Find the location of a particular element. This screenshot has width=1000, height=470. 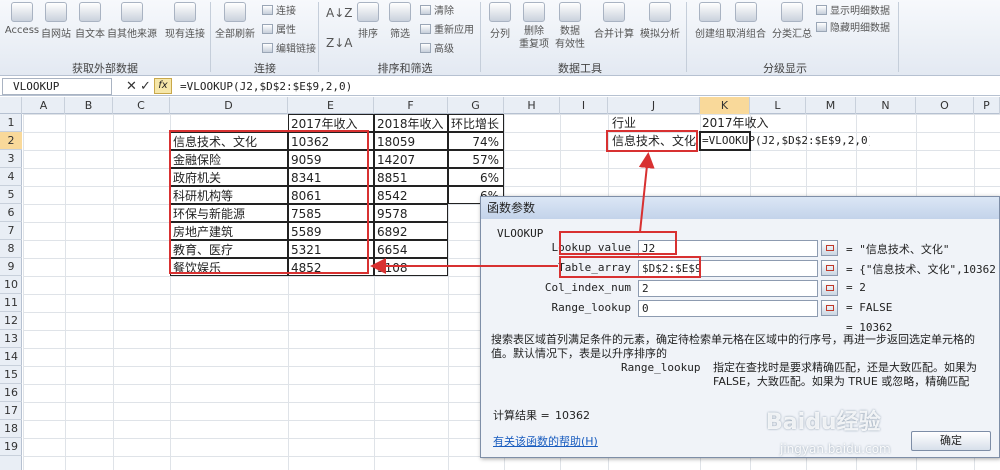

column-header-g: G is located at coordinates (476, 105).